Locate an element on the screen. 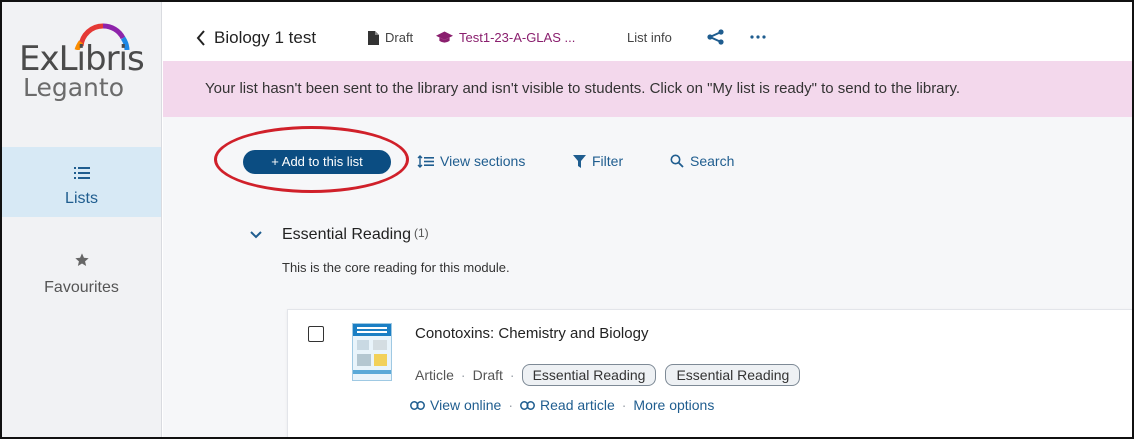 The width and height of the screenshot is (1134, 439). view-online-link: View online is located at coordinates (455, 405).